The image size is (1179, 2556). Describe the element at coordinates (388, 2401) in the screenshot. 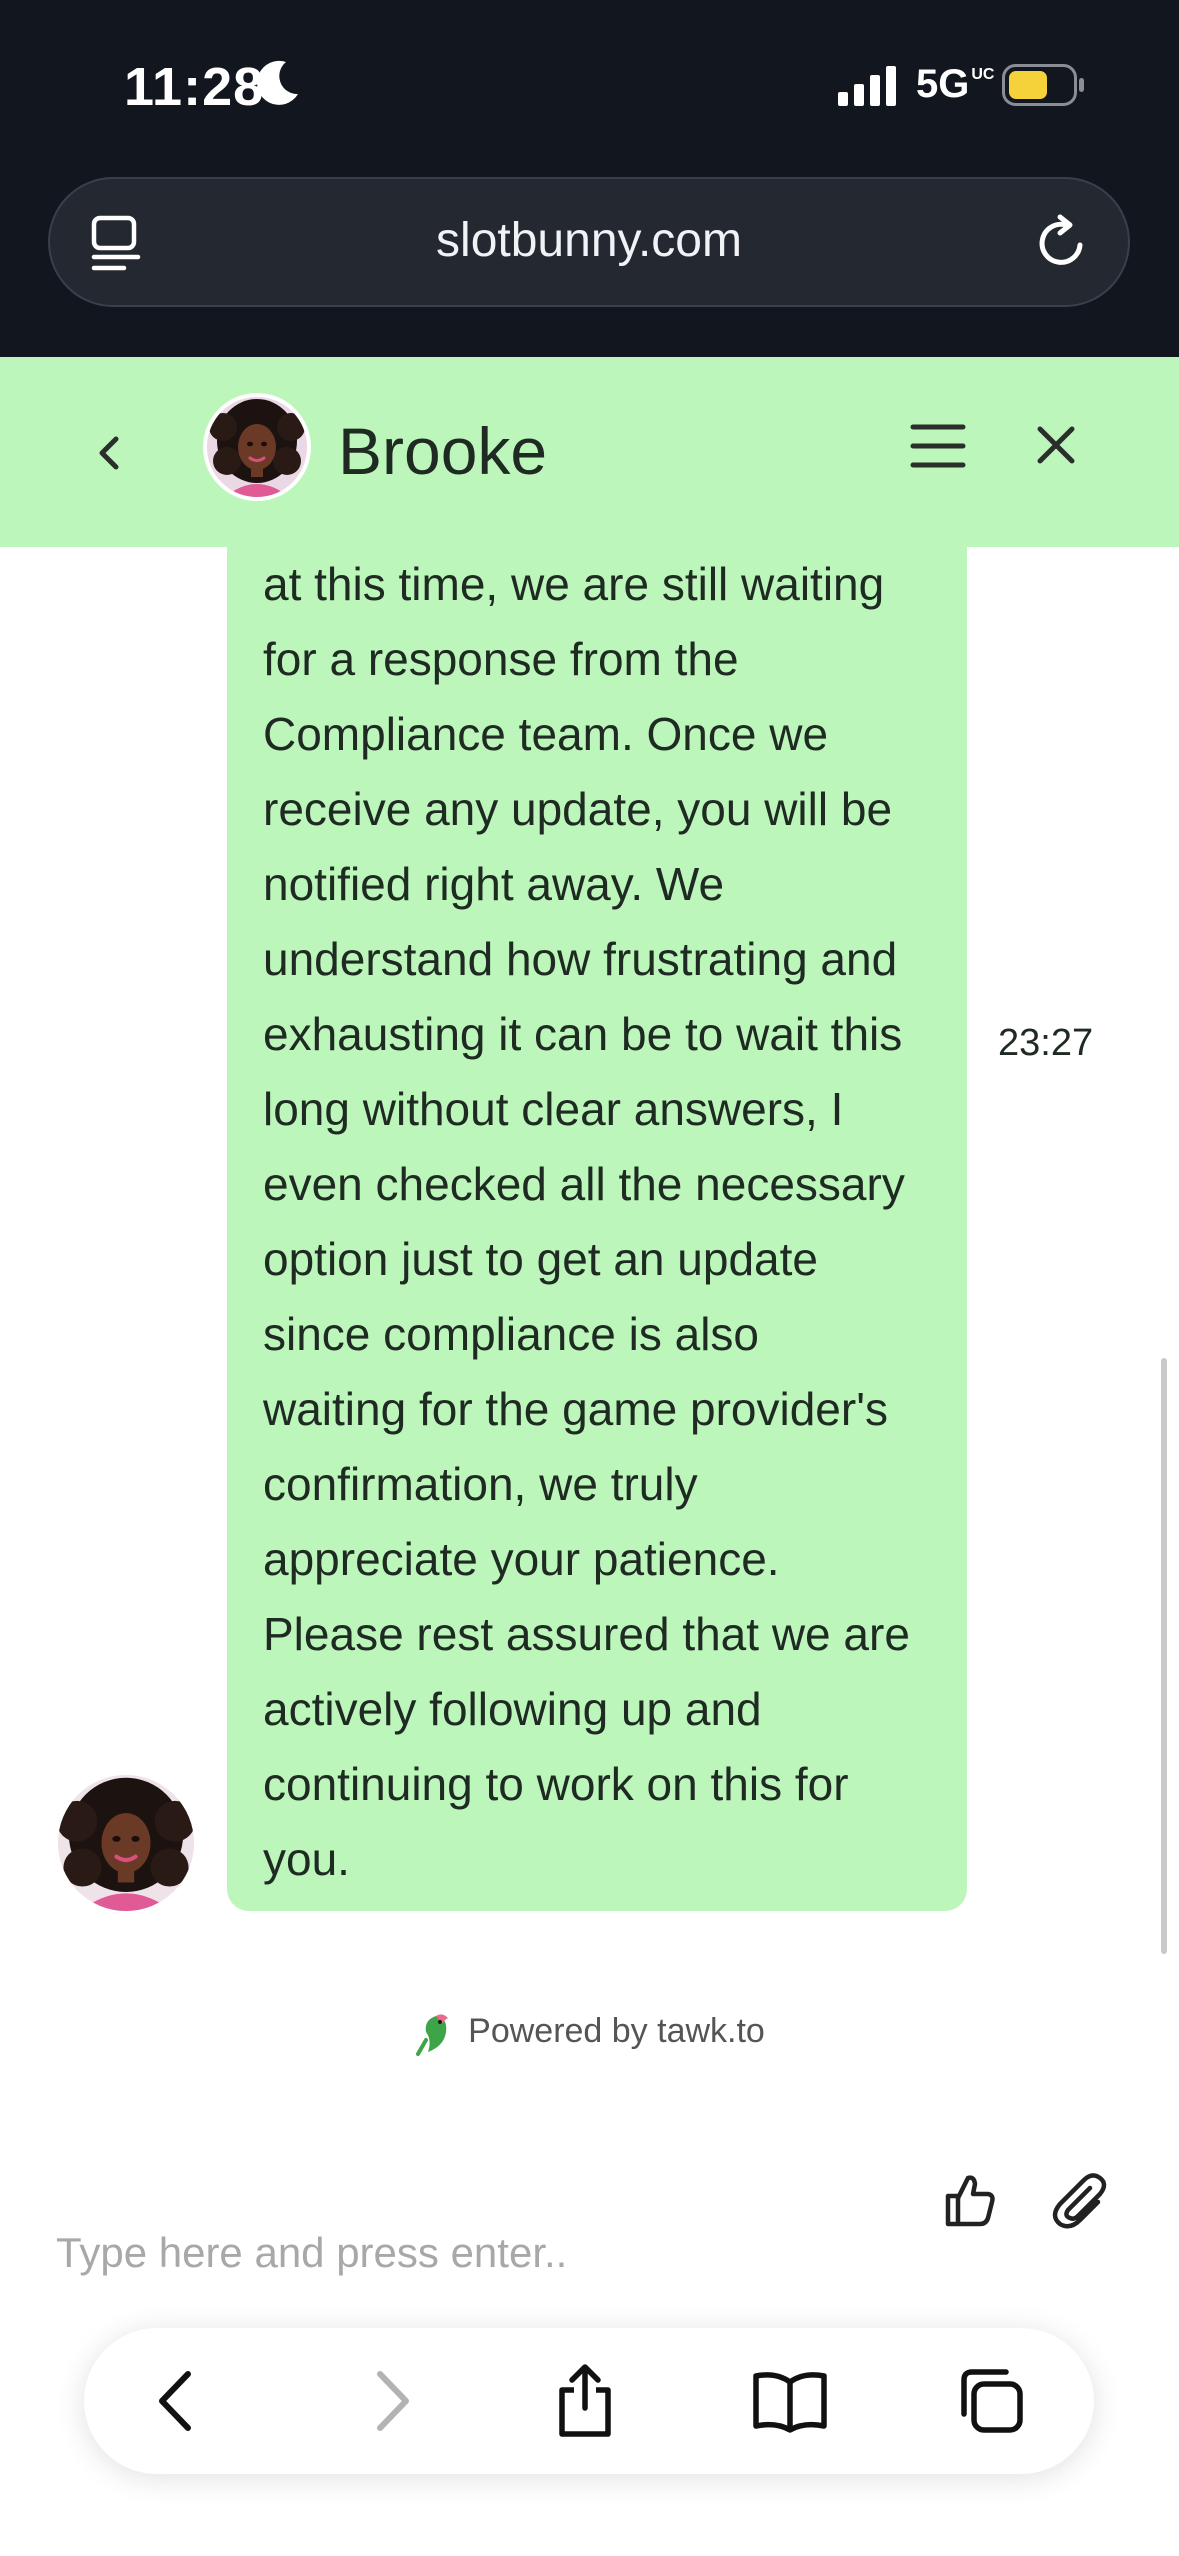

I see `browser-forward-icon` at that location.